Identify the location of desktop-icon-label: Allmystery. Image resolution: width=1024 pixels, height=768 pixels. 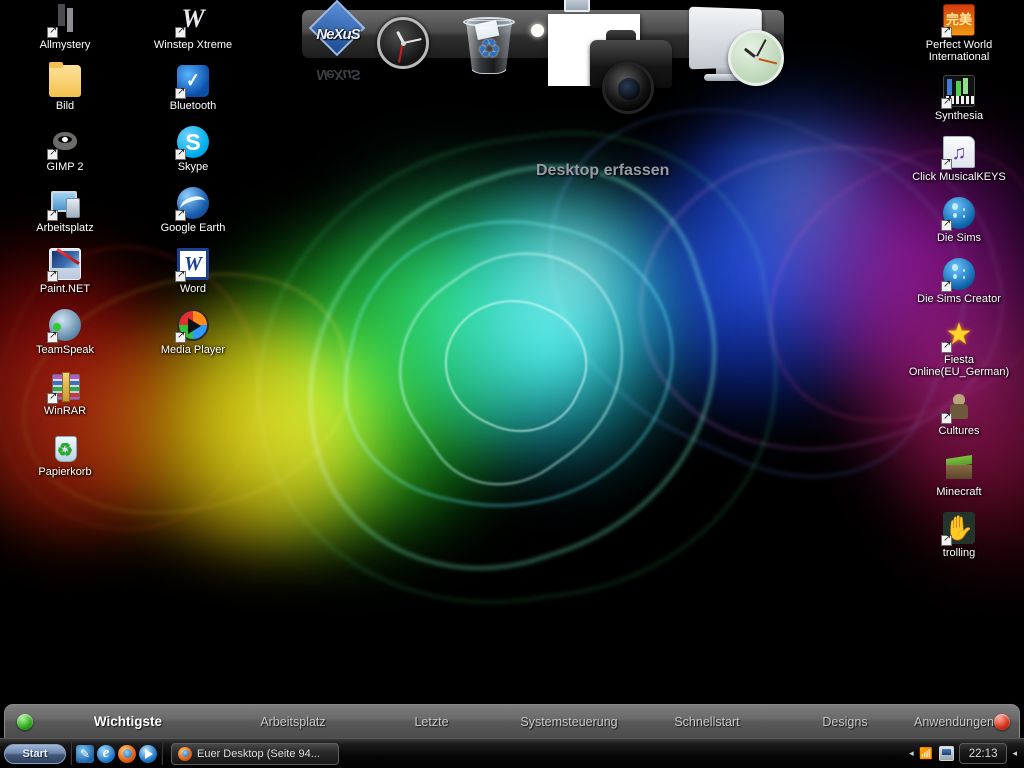
(65, 45).